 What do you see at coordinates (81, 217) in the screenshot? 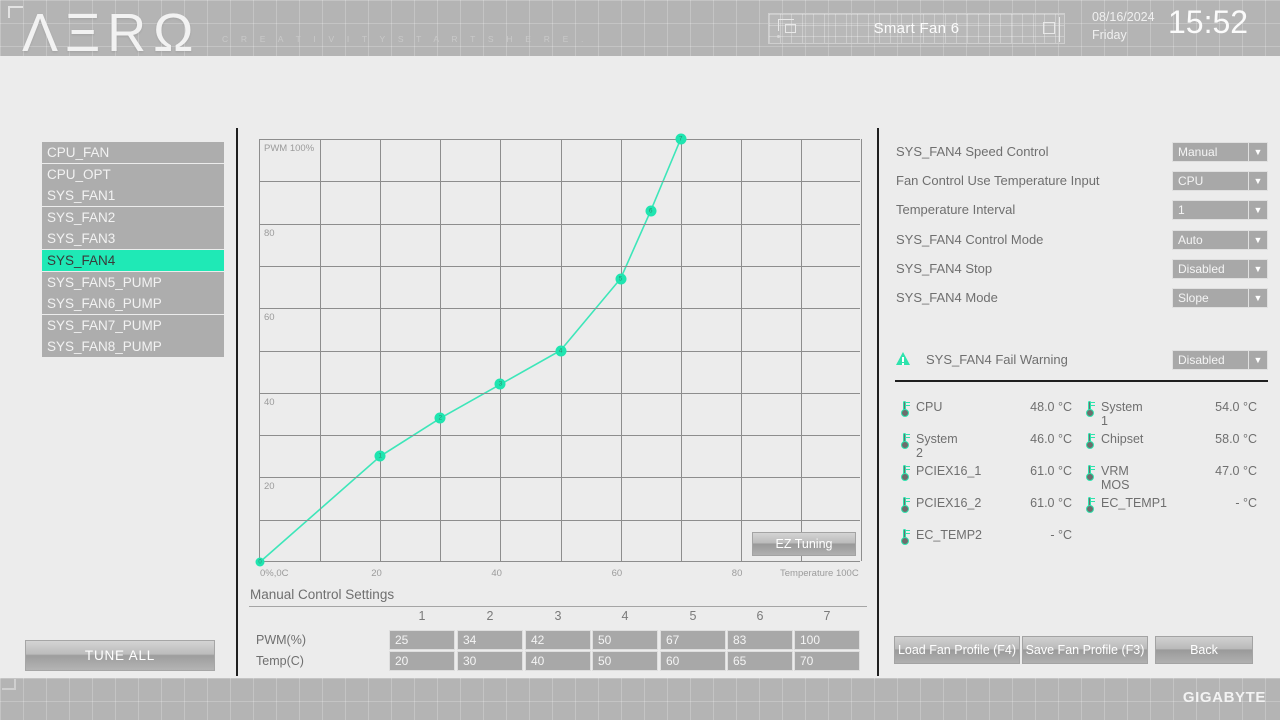
I see `fan-list-item-label: SYS_FAN2` at bounding box center [81, 217].